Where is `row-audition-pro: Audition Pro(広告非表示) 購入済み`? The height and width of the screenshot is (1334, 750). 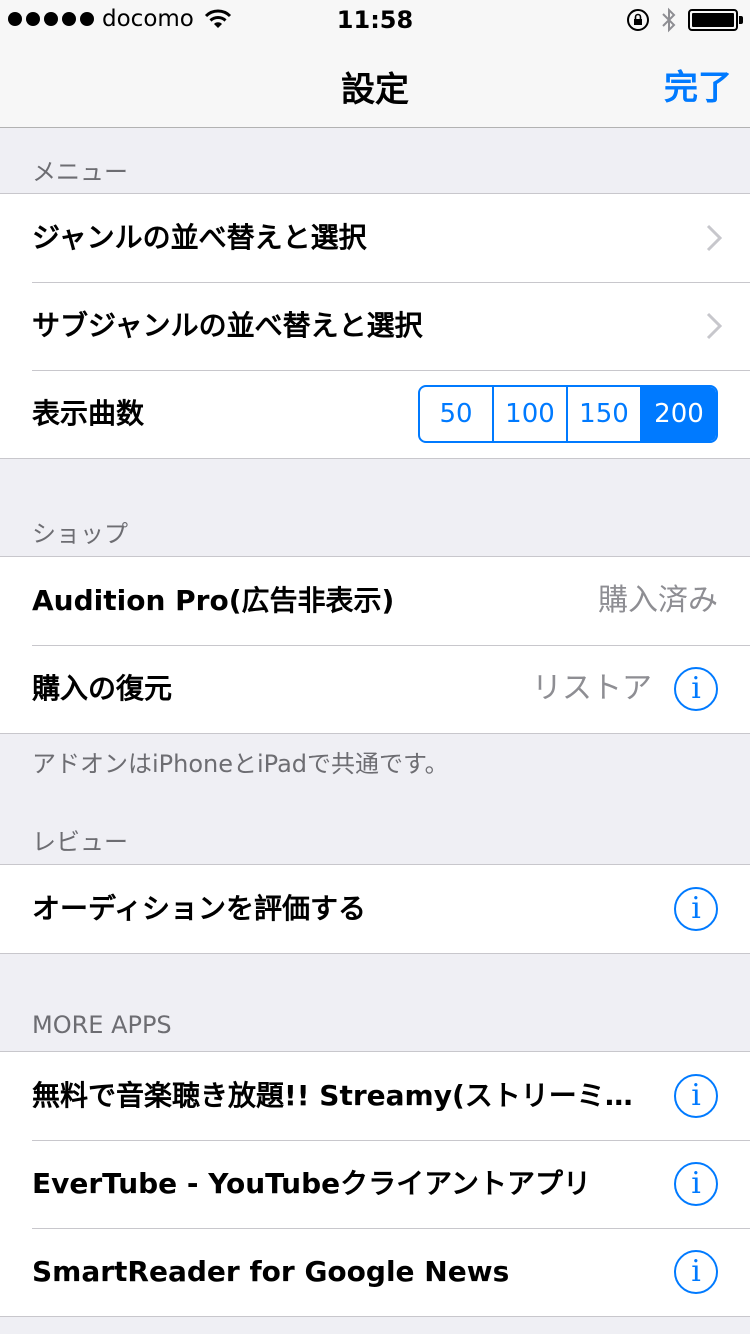 row-audition-pro: Audition Pro(広告非表示) 購入済み is located at coordinates (375, 601).